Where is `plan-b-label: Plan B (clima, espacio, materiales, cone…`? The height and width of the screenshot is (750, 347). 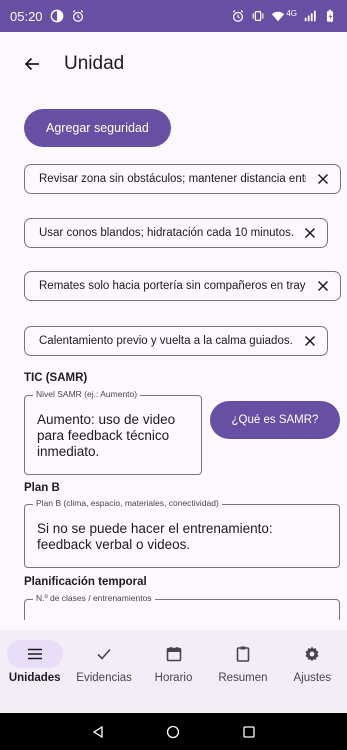 plan-b-label: Plan B (clima, espacio, materiales, cone… is located at coordinates (127, 503).